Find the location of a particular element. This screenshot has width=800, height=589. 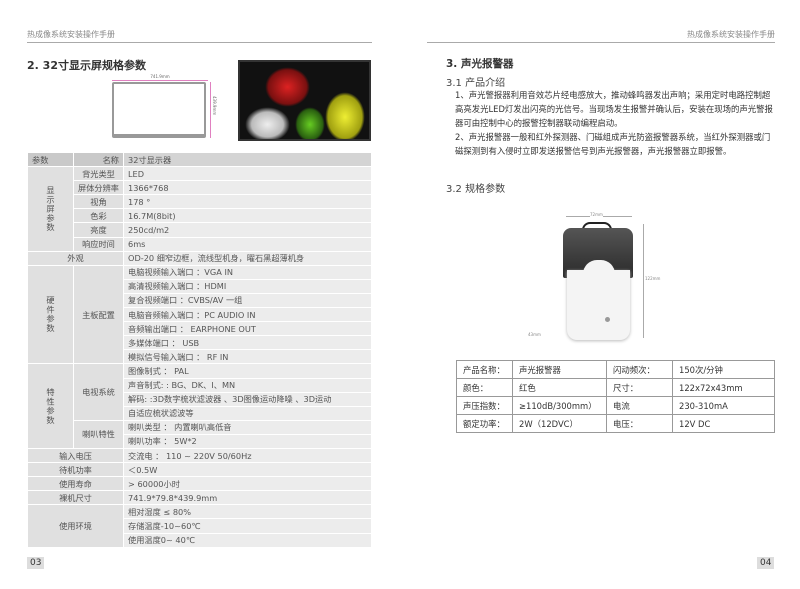

row-value: 交流电 ： 110 ~ 220V 50/60Hz is located at coordinates (247, 455).